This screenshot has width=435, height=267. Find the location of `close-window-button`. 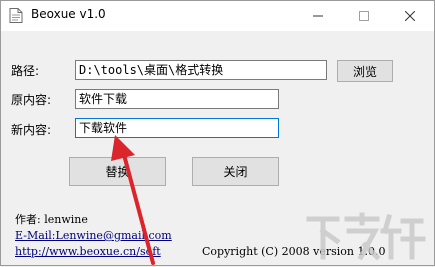

close-window-button is located at coordinates (410, 16).